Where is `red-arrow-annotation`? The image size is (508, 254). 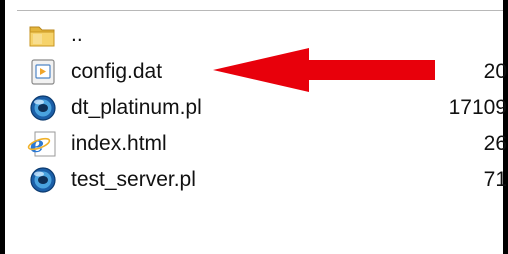 red-arrow-annotation is located at coordinates (324, 70).